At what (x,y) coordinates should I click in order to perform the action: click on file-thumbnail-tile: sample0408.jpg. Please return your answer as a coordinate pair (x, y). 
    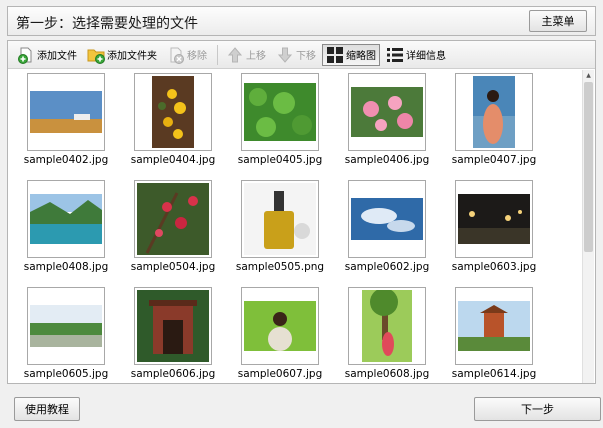
    Looking at the image, I should click on (66, 226).